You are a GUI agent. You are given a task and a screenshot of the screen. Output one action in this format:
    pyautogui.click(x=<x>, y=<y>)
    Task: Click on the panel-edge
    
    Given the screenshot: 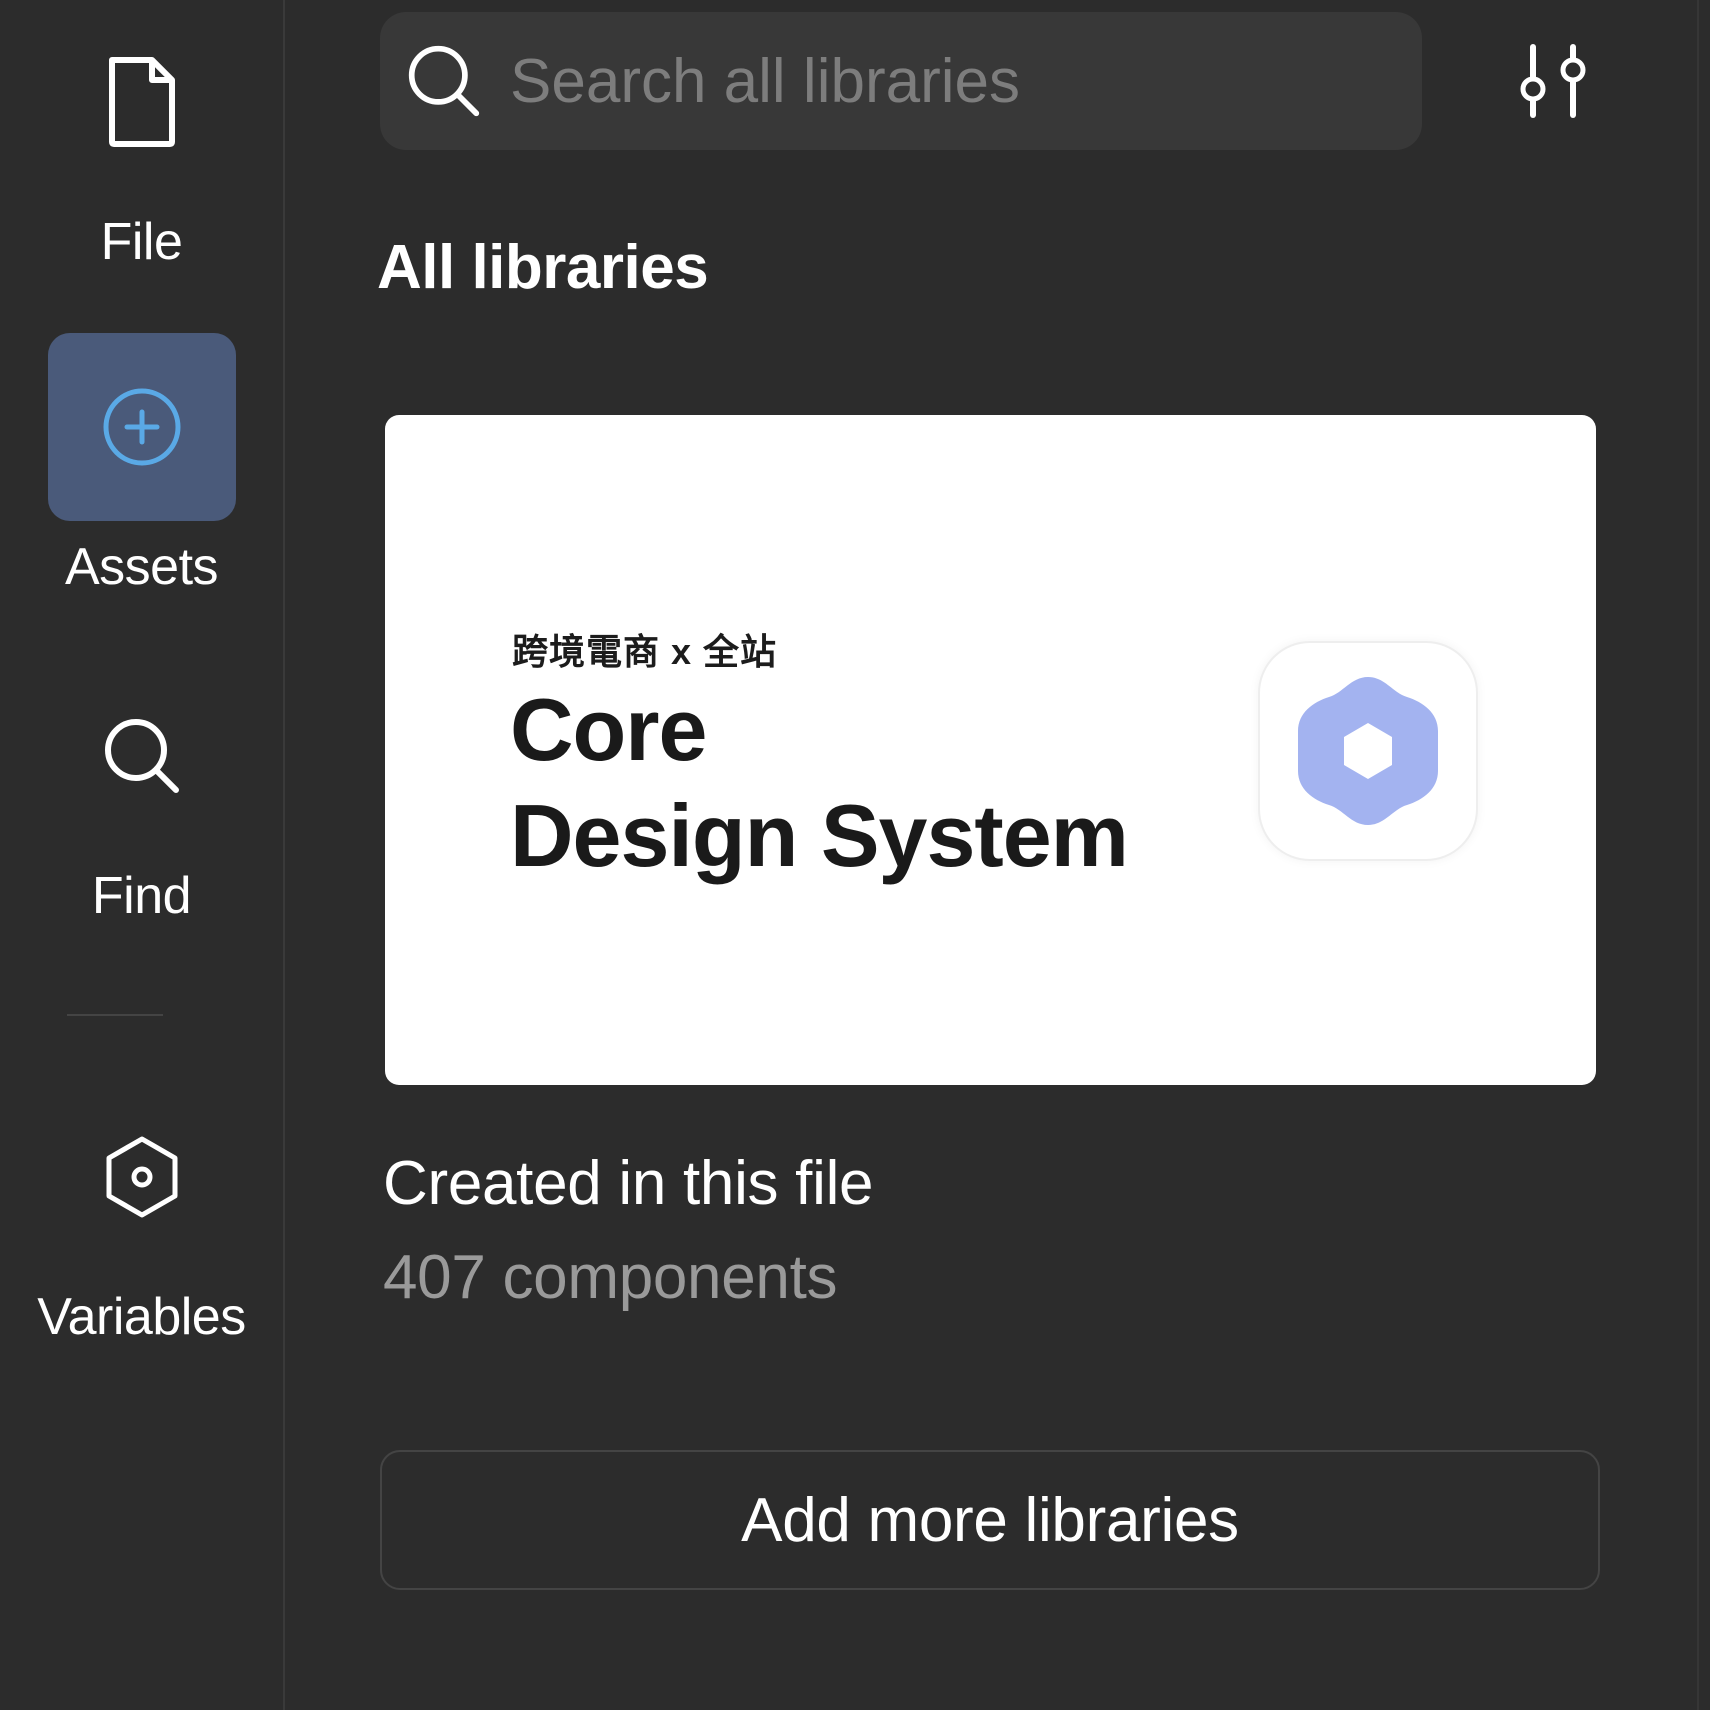 What is the action you would take?
    pyautogui.click(x=1698, y=855)
    